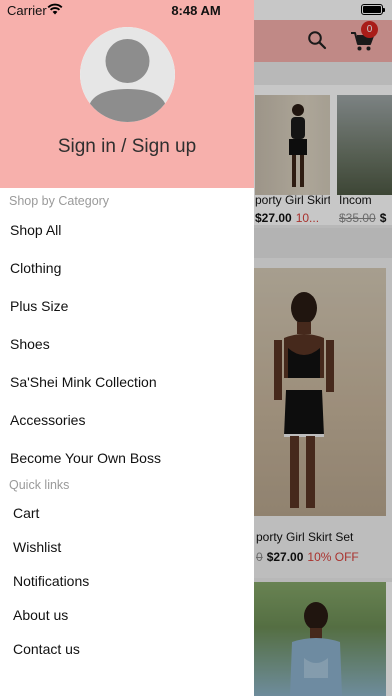 The image size is (392, 696). Describe the element at coordinates (46, 649) in the screenshot. I see `menu-item-label: Contact us` at that location.